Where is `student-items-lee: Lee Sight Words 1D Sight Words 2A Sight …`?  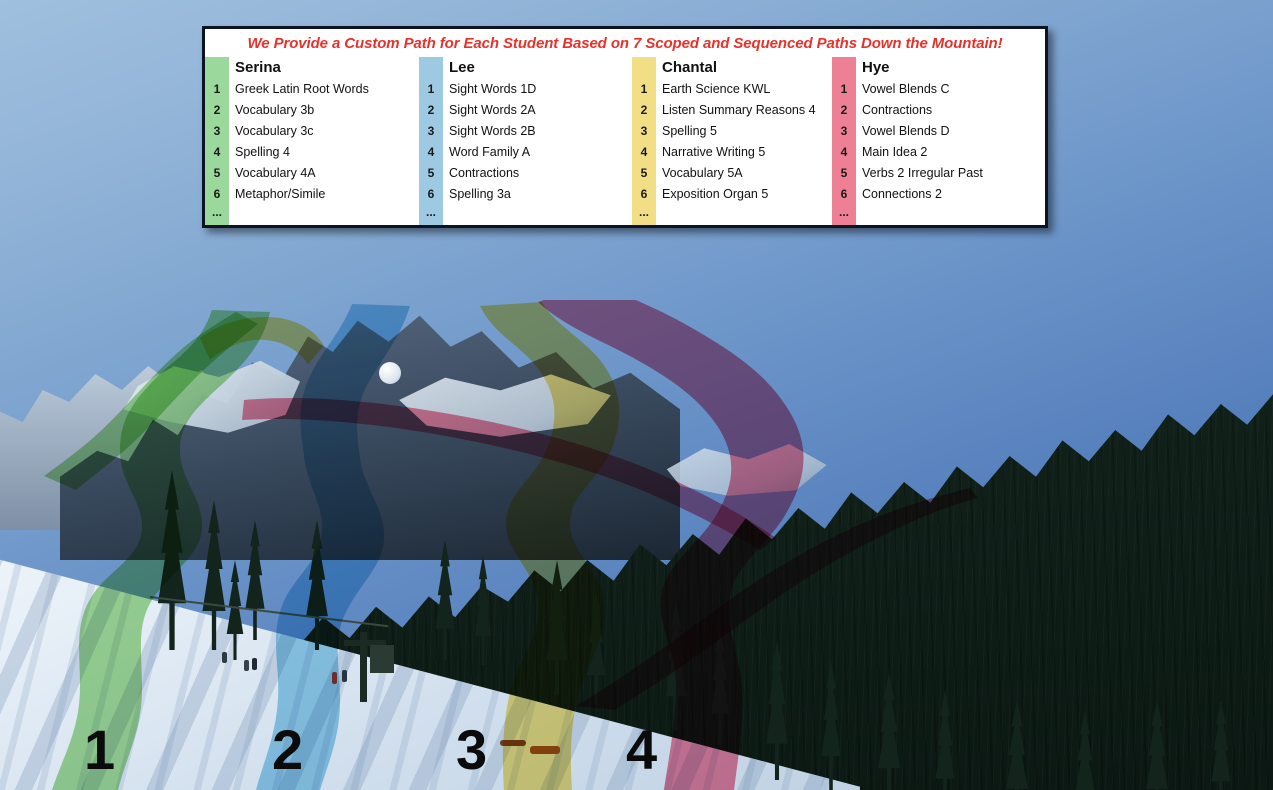
student-items-lee: Lee Sight Words 1D Sight Words 2A Sight … is located at coordinates (537, 141).